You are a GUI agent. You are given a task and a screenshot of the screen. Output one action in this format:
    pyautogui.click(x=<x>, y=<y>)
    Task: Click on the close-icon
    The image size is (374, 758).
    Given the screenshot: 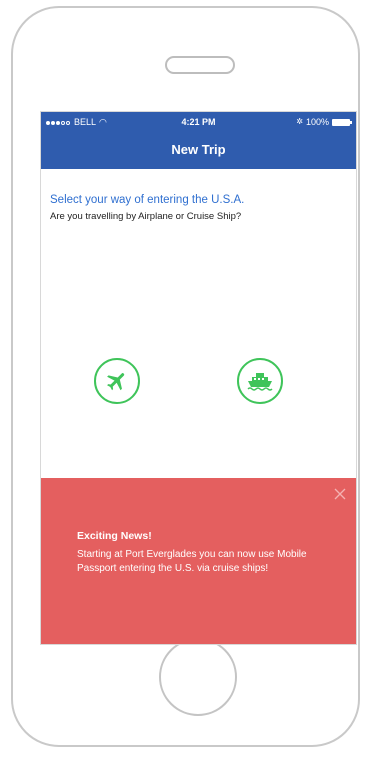 What is the action you would take?
    pyautogui.click(x=340, y=494)
    